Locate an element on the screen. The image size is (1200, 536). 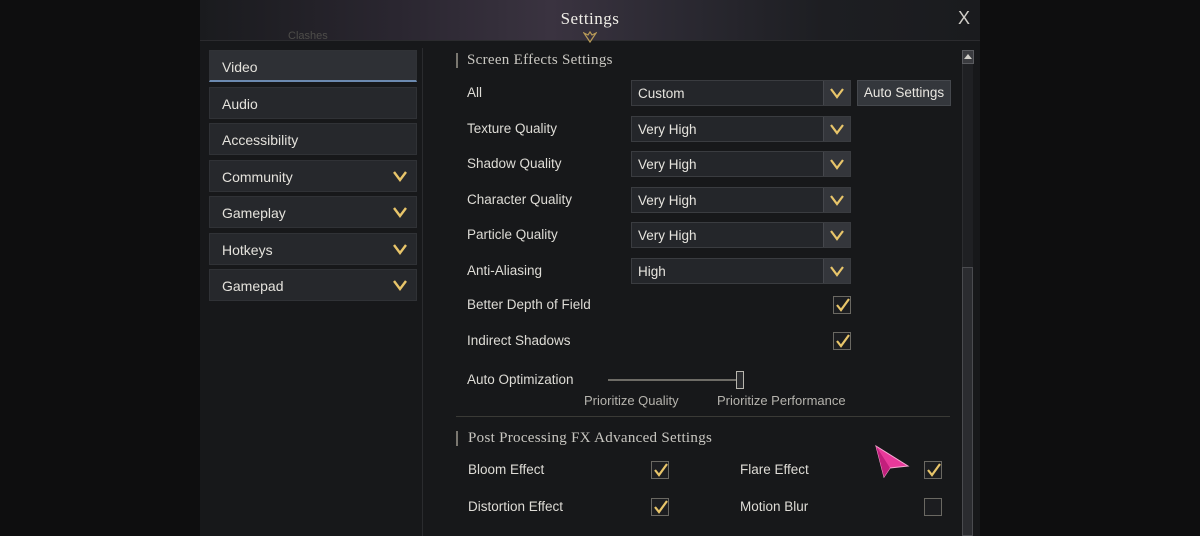
sidebar-item-hotkeys: Hotkeys is located at coordinates (313, 248).